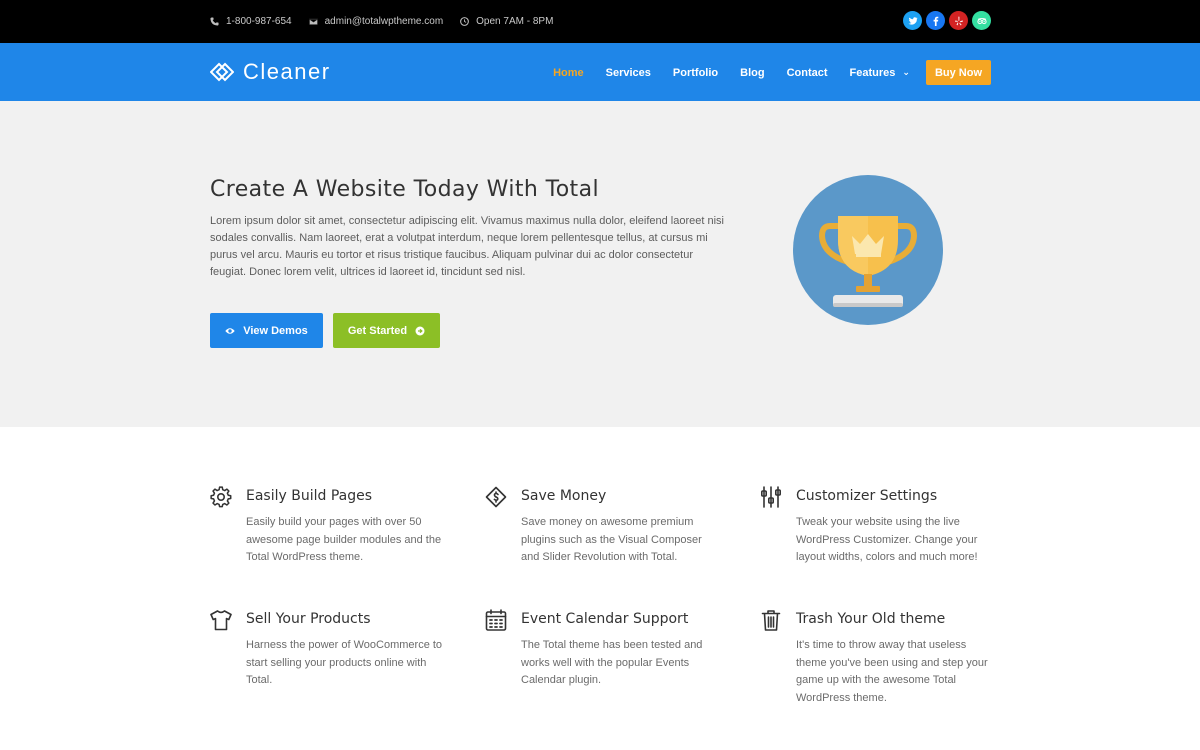  I want to click on diamond-logo-icon, so click(222, 72).